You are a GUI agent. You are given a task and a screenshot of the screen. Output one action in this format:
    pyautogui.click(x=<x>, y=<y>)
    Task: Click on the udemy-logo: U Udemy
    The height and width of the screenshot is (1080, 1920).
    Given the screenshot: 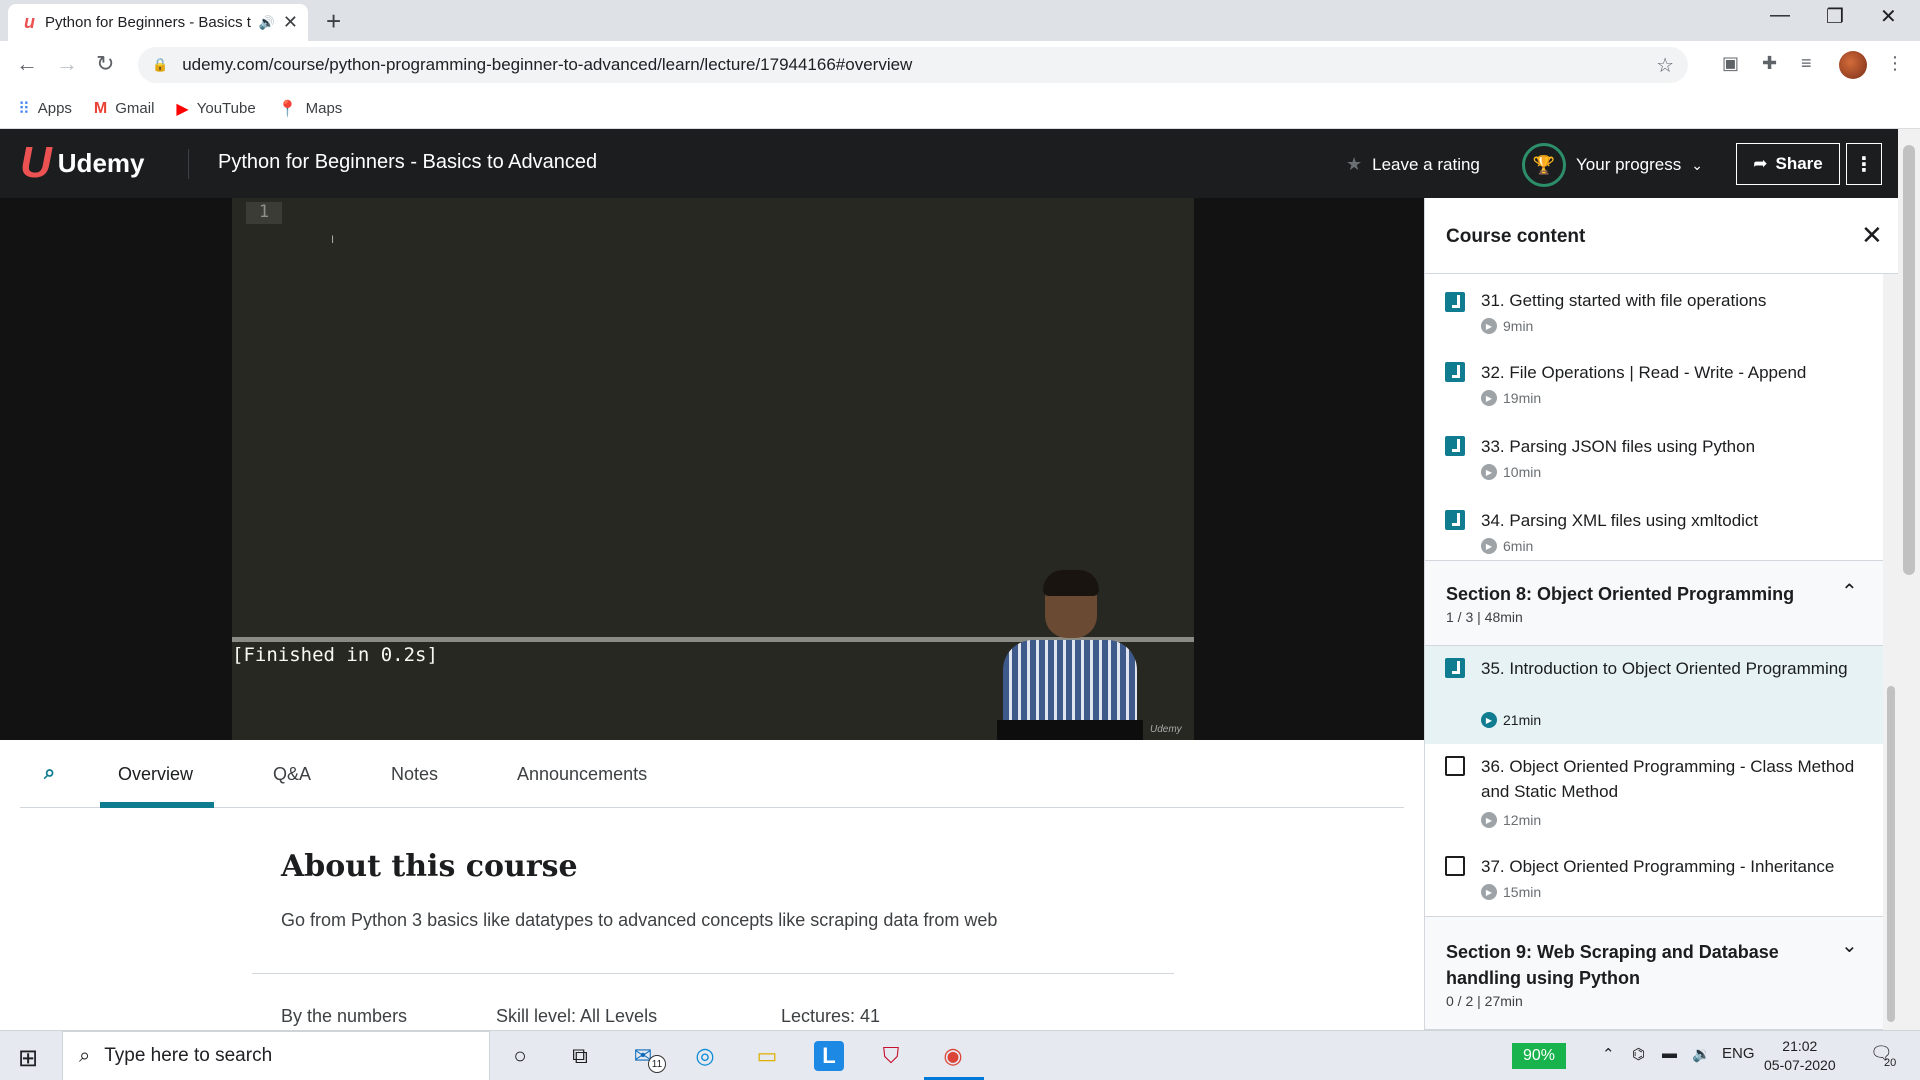 What is the action you would take?
    pyautogui.click(x=82, y=163)
    